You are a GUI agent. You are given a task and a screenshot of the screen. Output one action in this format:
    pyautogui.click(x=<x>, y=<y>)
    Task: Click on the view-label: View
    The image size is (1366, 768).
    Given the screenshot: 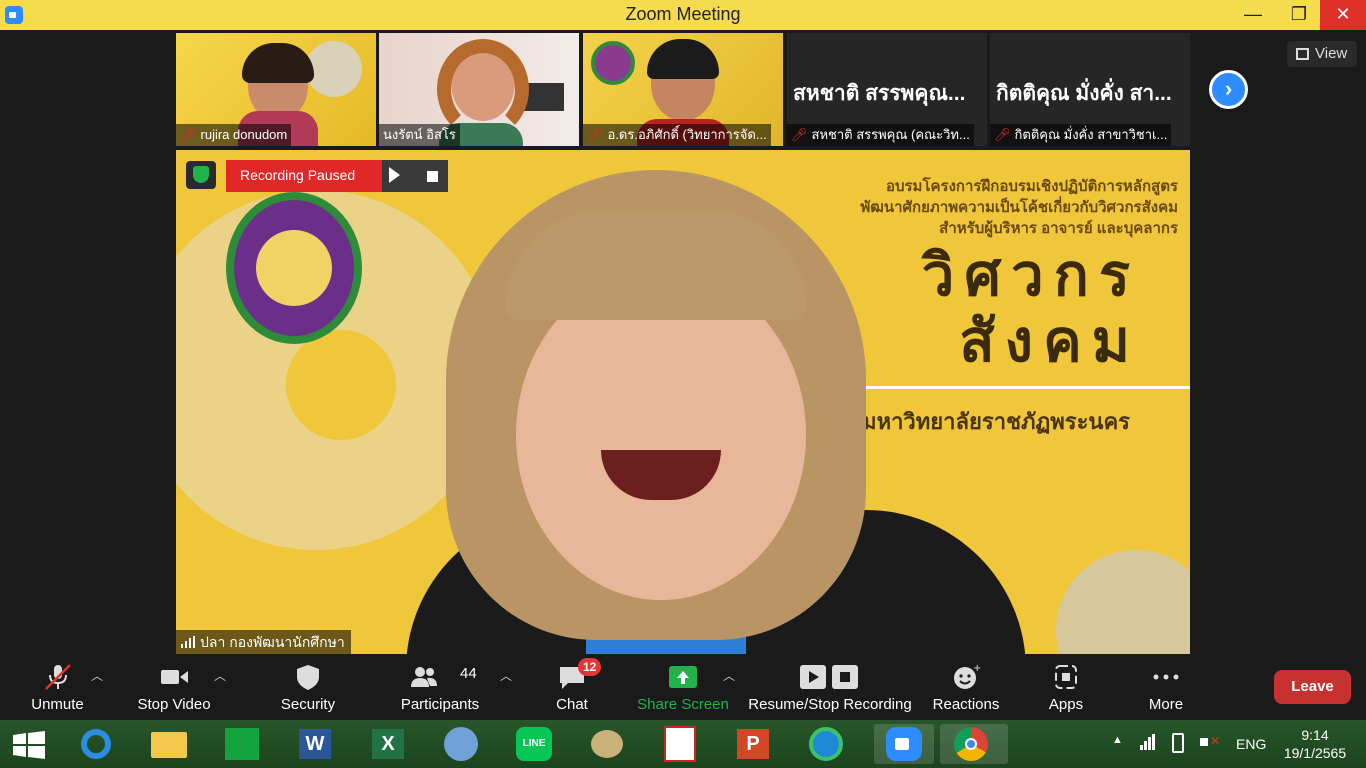 What is the action you would take?
    pyautogui.click(x=1331, y=53)
    